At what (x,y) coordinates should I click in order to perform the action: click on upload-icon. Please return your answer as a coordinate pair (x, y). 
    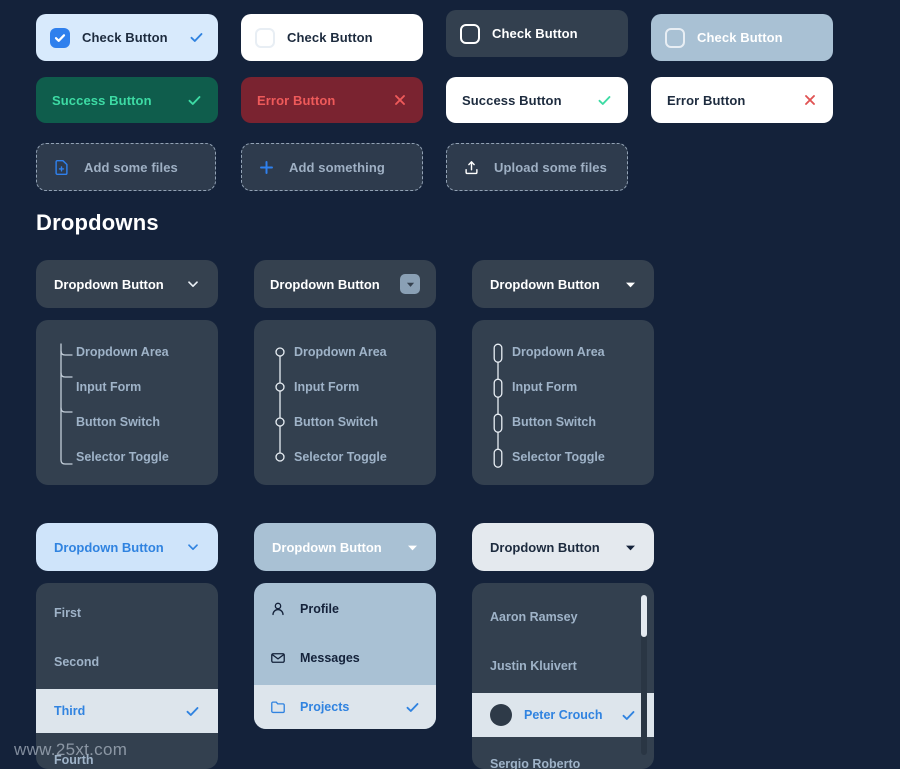
    Looking at the image, I should click on (471, 167).